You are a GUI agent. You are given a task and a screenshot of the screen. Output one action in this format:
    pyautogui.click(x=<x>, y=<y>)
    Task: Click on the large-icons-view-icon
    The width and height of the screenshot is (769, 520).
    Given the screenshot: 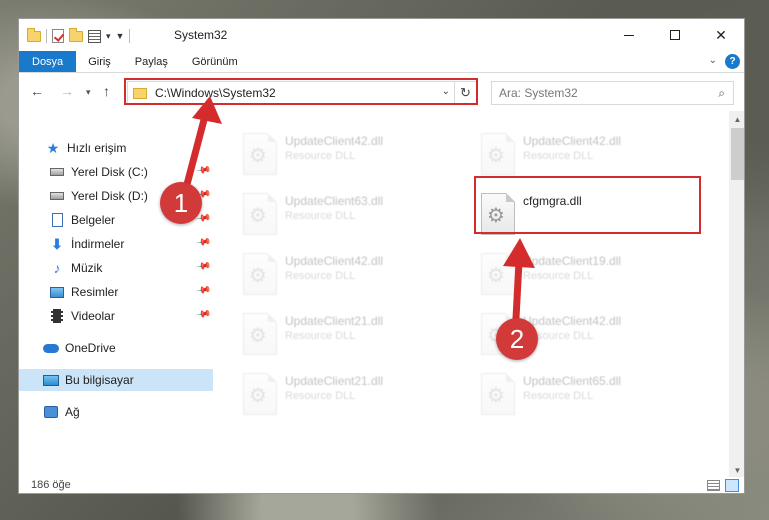 What is the action you would take?
    pyautogui.click(x=732, y=485)
    